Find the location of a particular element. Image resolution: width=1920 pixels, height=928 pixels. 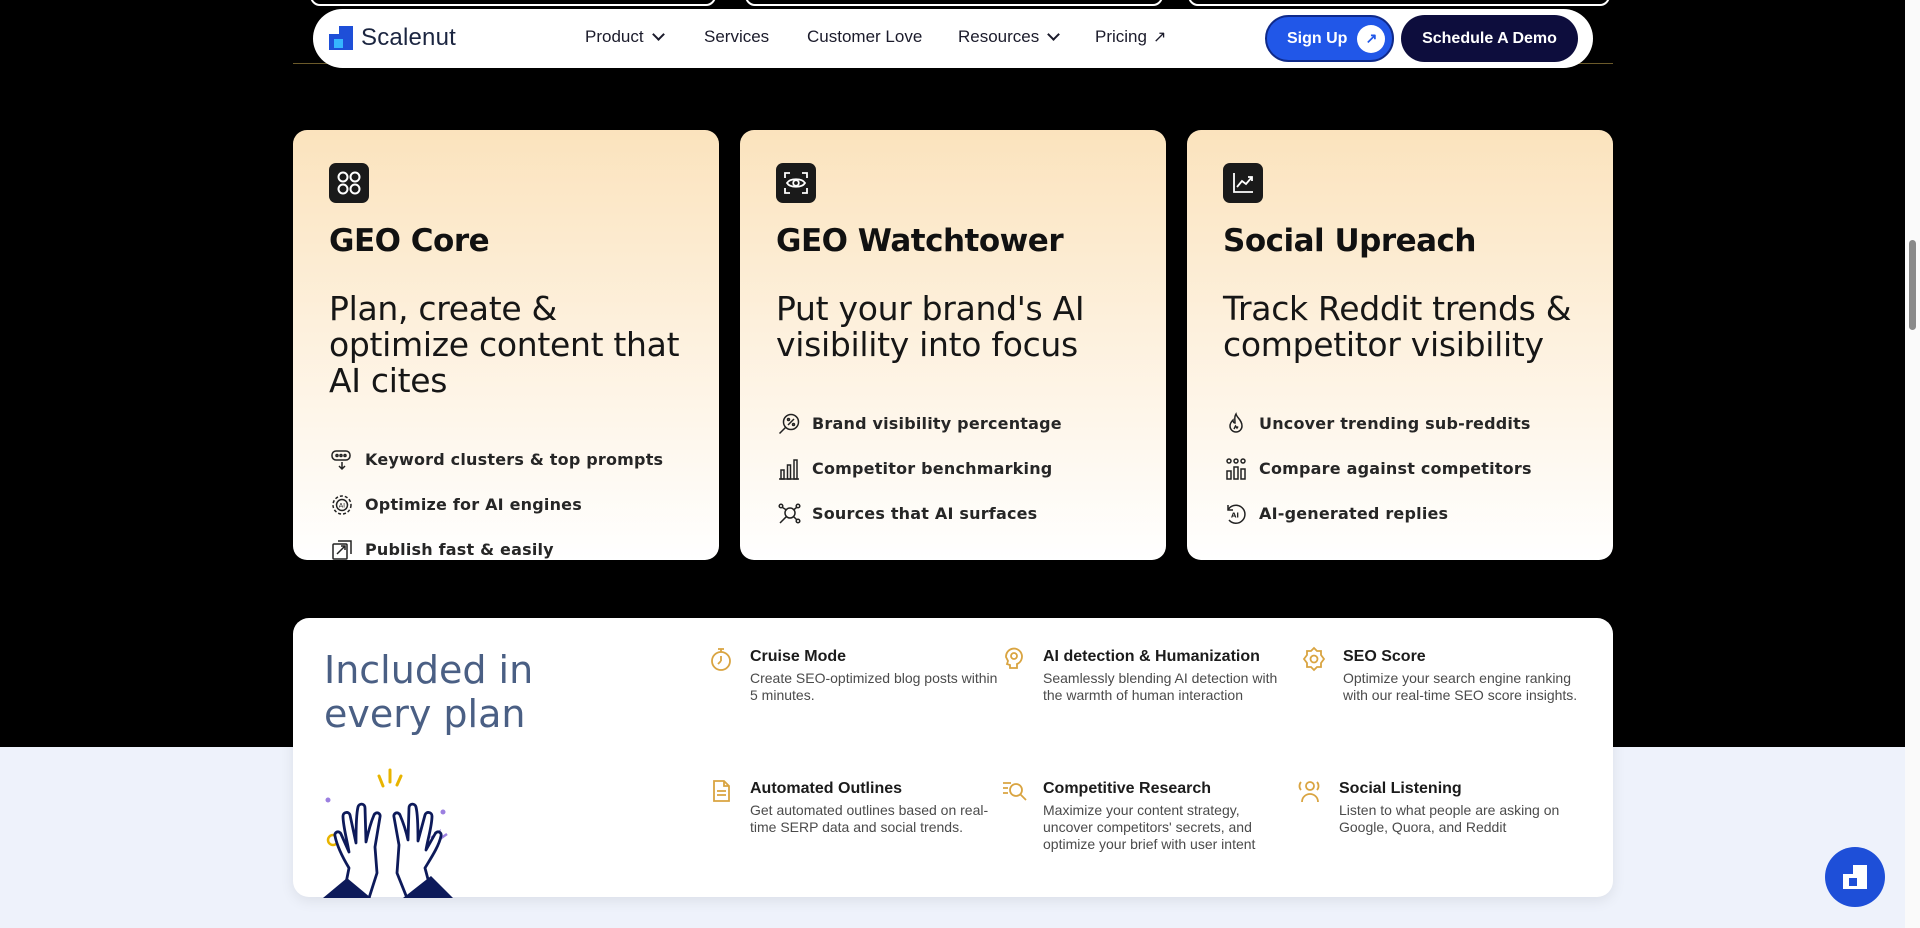

grid-icon is located at coordinates (349, 183).